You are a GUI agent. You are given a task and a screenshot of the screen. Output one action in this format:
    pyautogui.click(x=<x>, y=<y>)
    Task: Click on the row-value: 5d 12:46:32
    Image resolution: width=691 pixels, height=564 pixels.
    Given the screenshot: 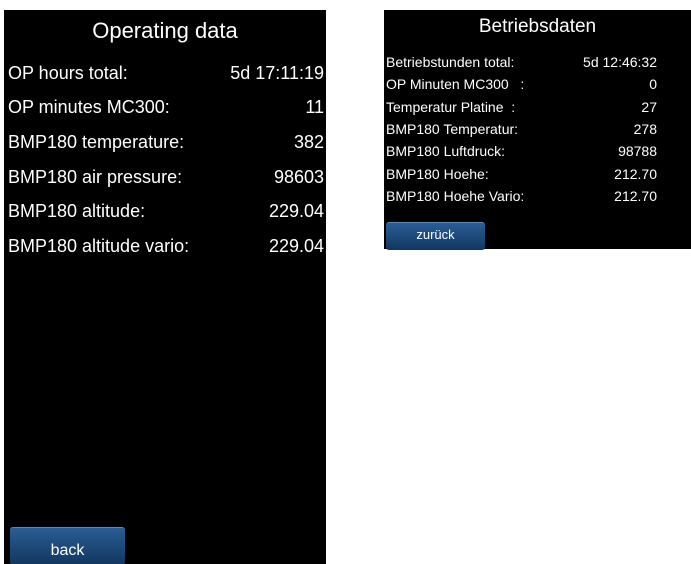 What is the action you would take?
    pyautogui.click(x=620, y=62)
    